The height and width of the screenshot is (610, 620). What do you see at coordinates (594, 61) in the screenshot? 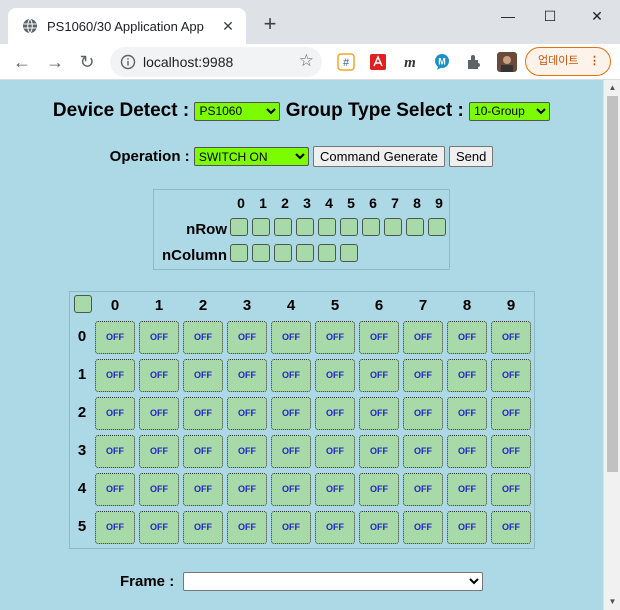
I see `more-icon: ⋮` at bounding box center [594, 61].